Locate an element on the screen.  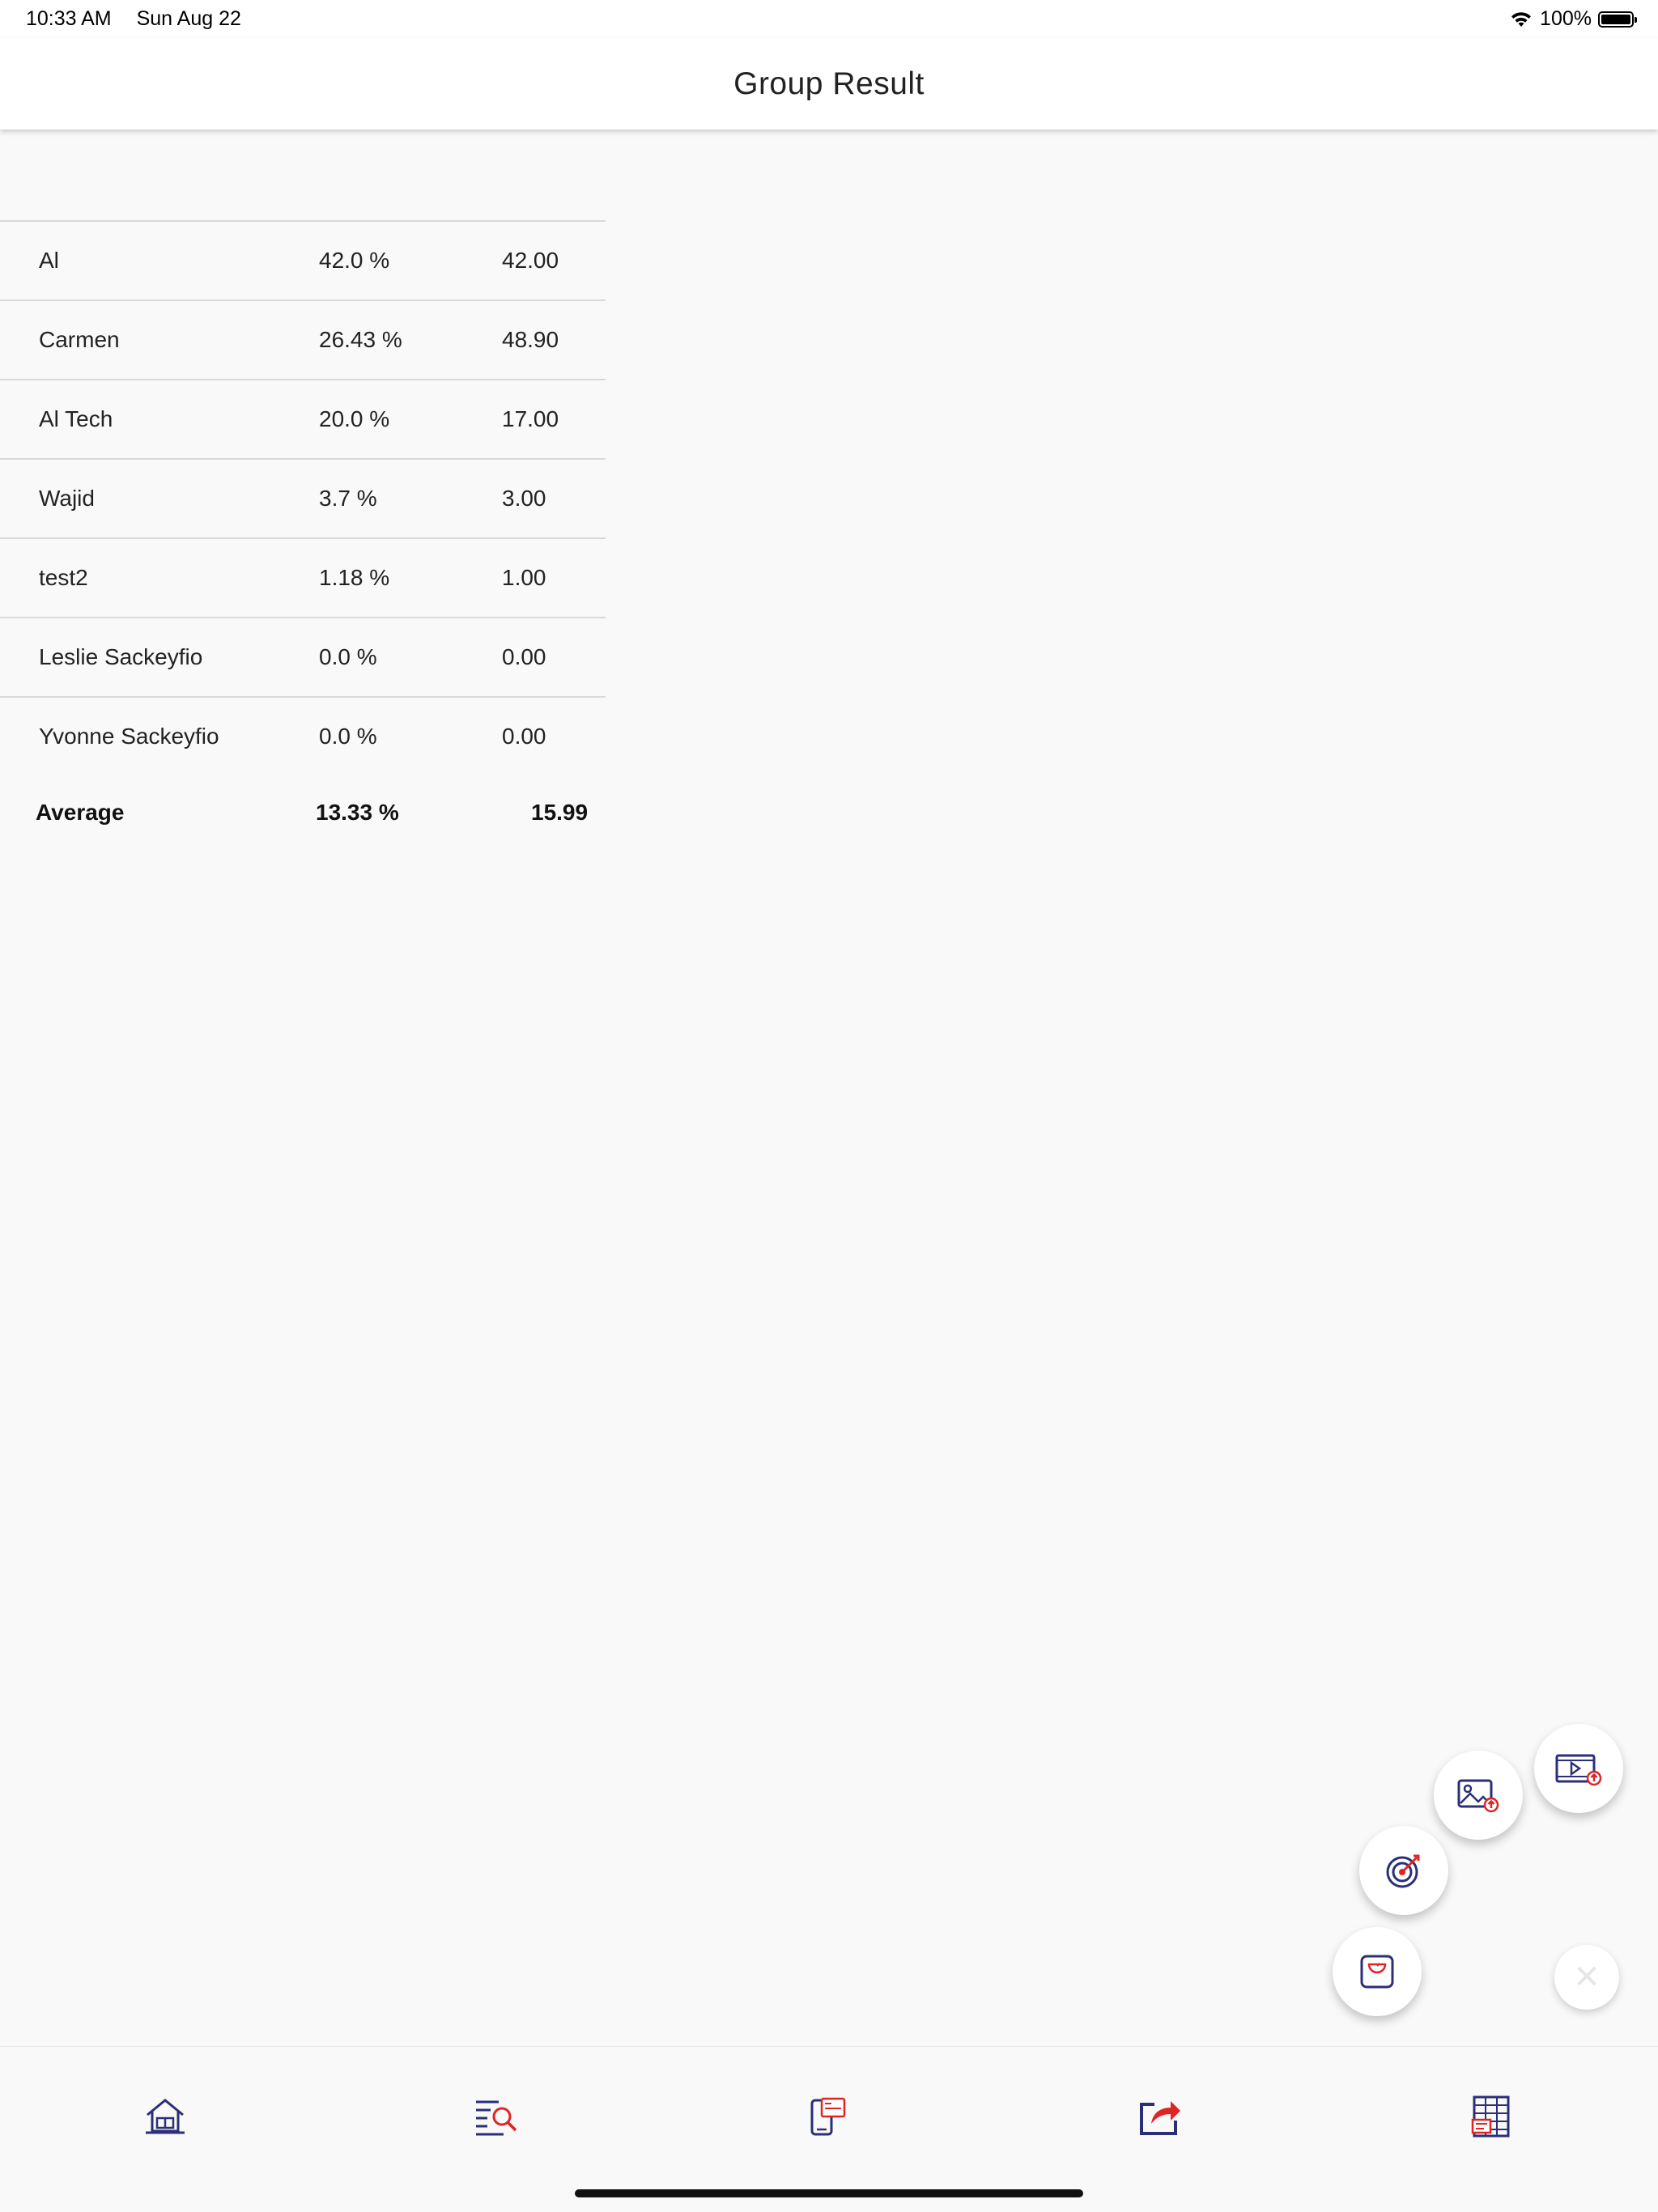
battery-icon is located at coordinates (1617, 19).